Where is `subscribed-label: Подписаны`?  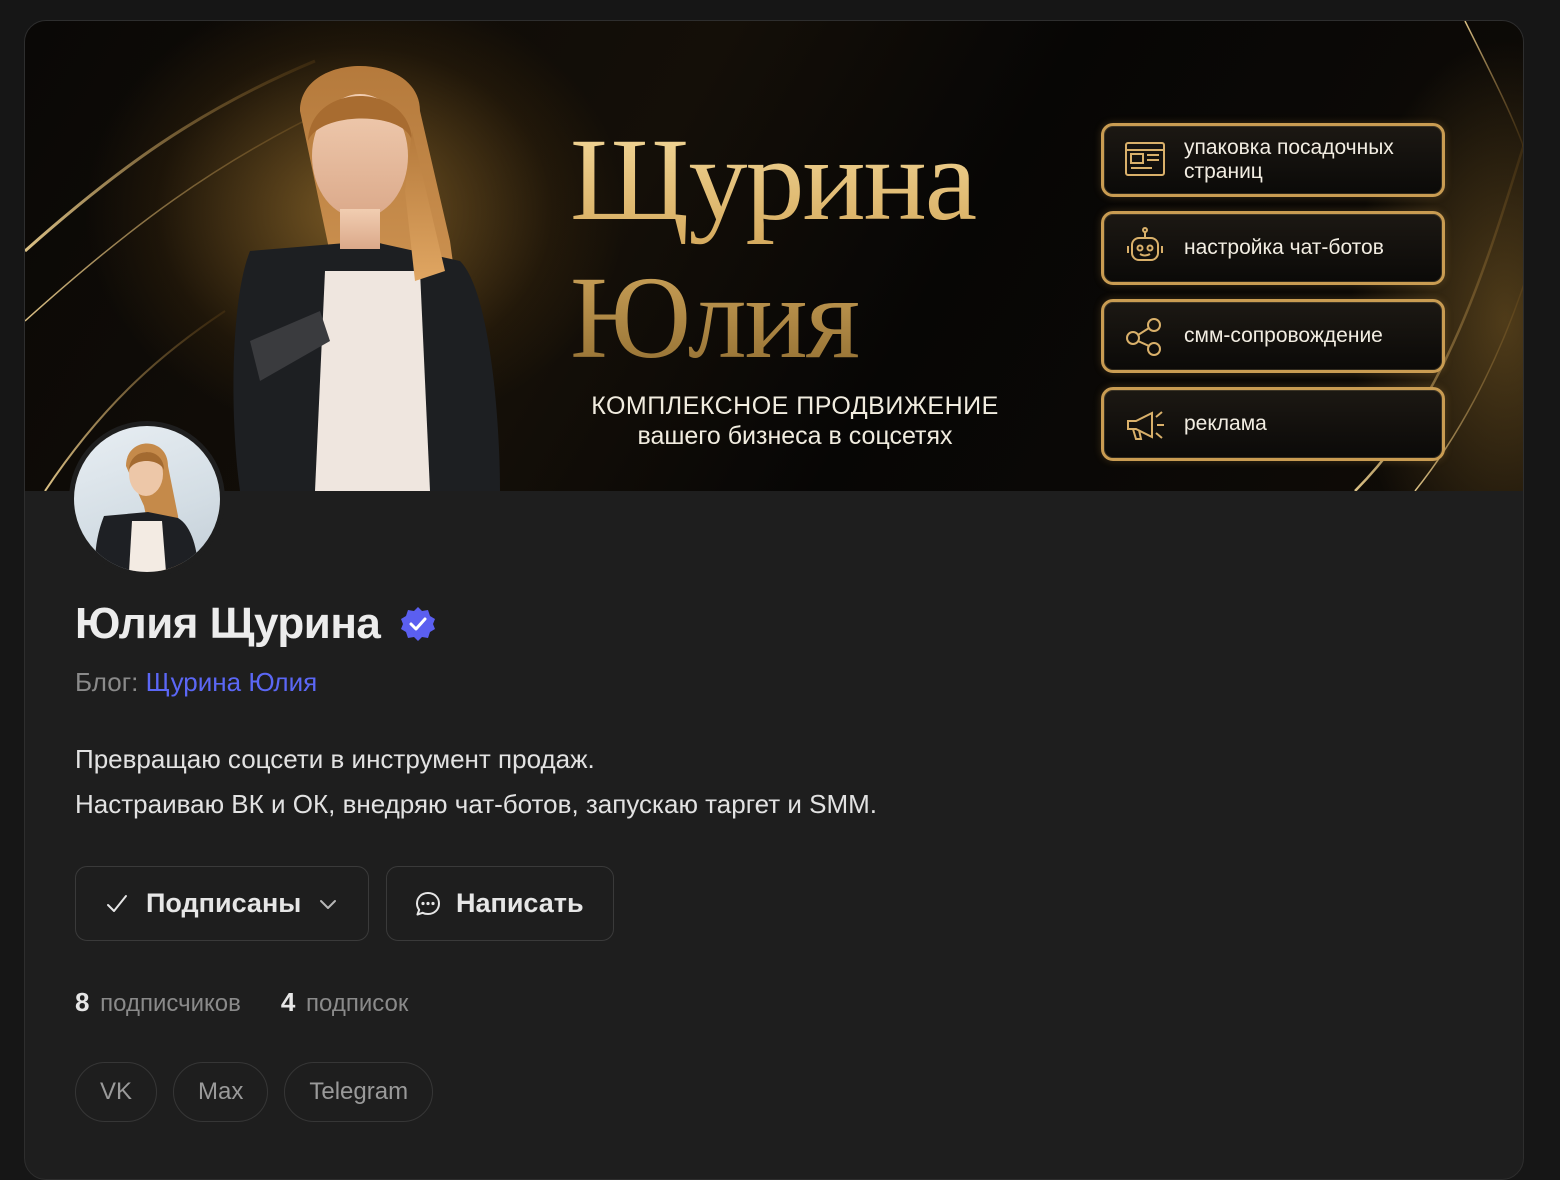 subscribed-label: Подписаны is located at coordinates (224, 903).